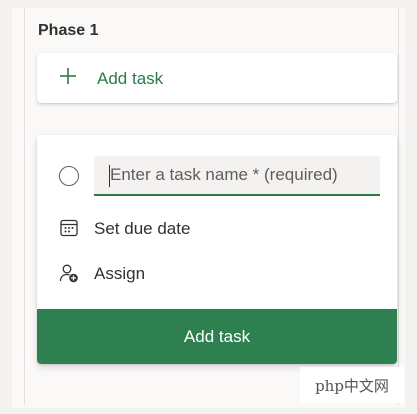 This screenshot has height=414, width=417. I want to click on set-due-date-label: Set due date, so click(142, 228).